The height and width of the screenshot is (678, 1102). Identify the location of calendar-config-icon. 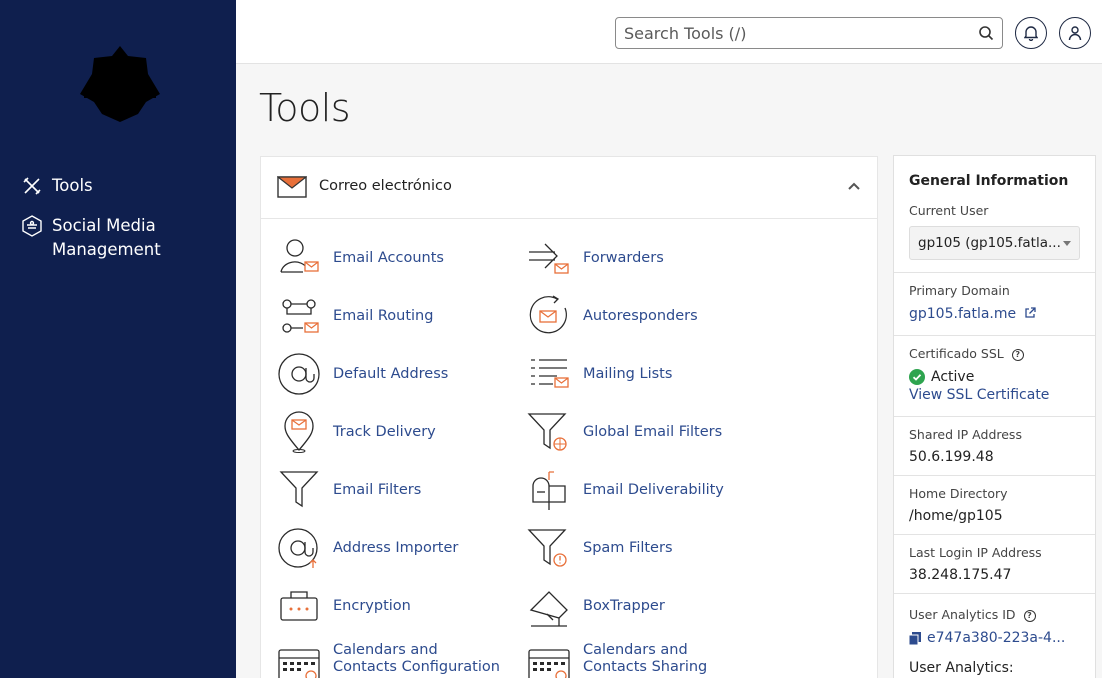
(299, 663).